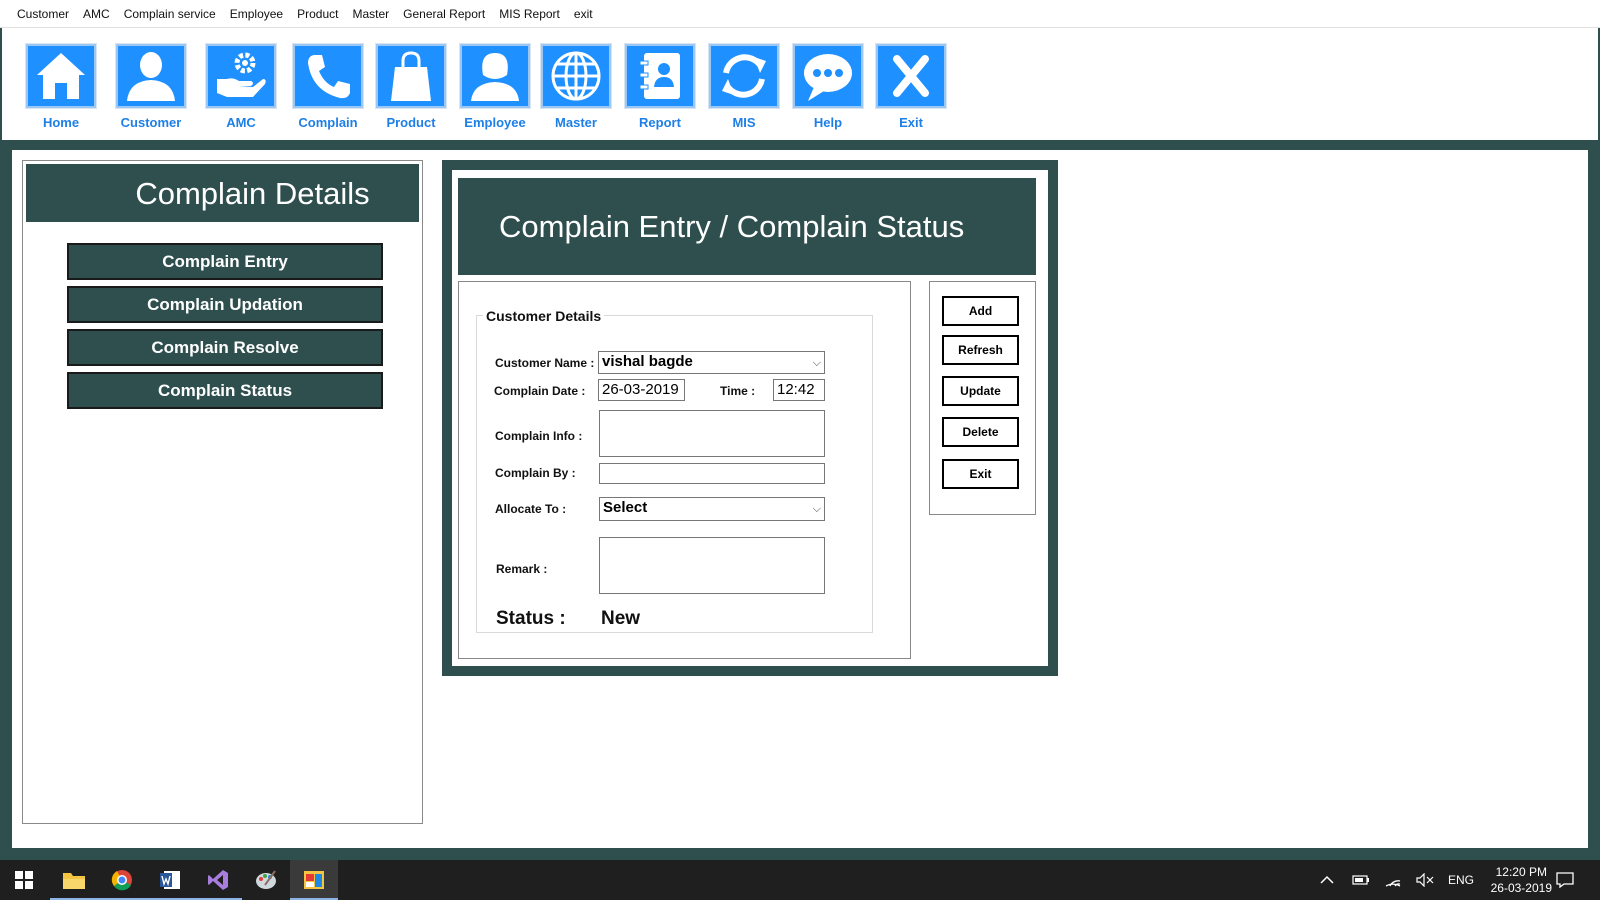 The height and width of the screenshot is (900, 1600). I want to click on complain-by-label: Complain By :, so click(535, 473).